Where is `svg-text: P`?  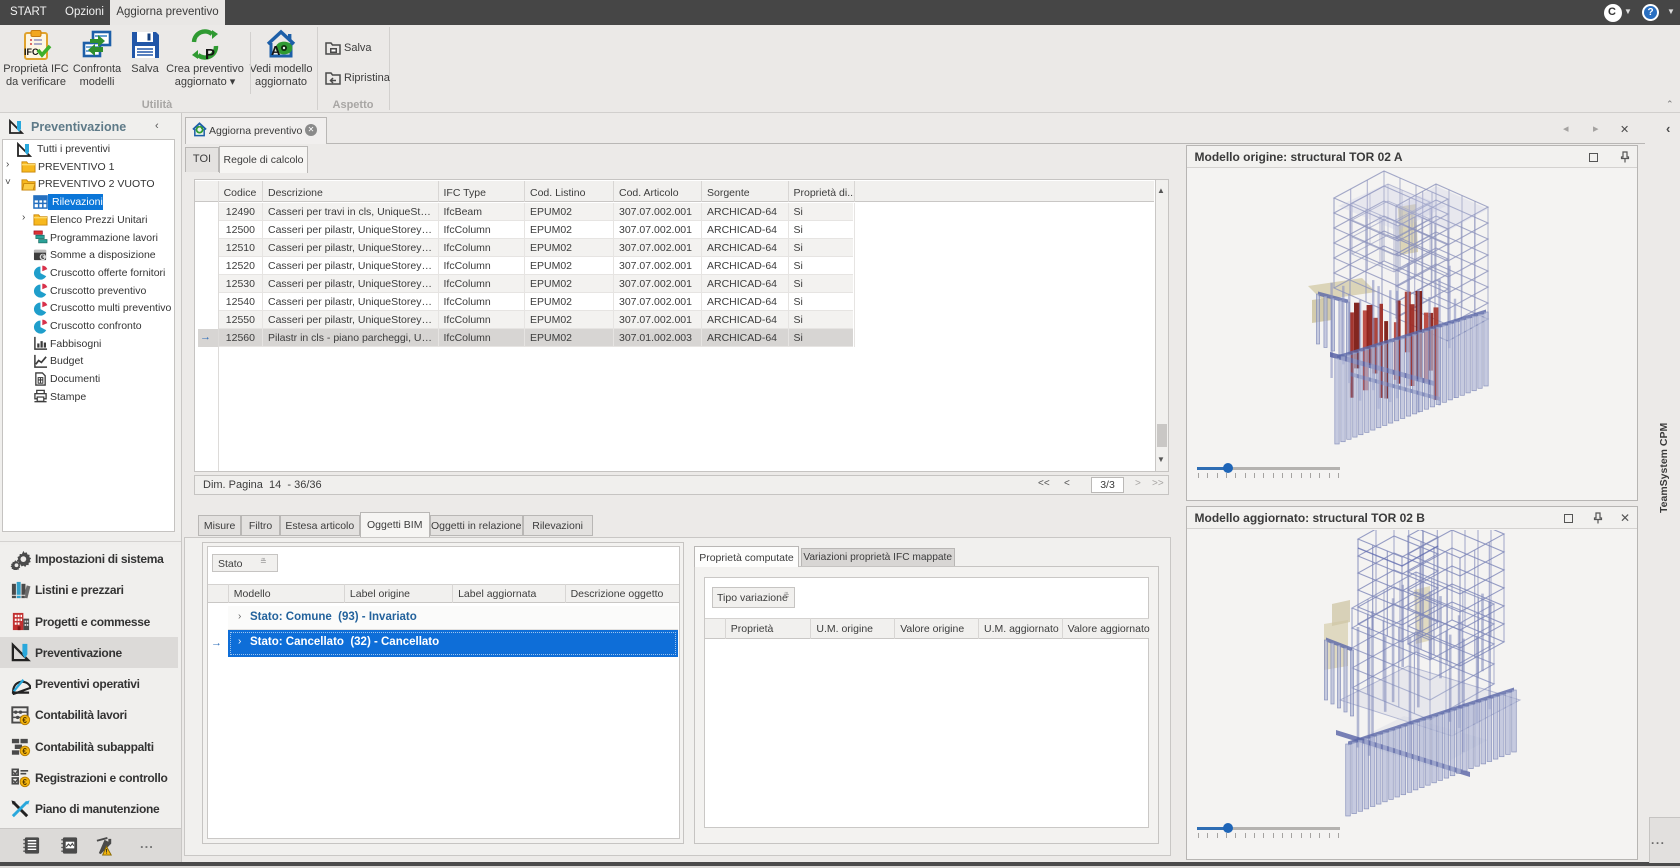 svg-text: P is located at coordinates (210, 53).